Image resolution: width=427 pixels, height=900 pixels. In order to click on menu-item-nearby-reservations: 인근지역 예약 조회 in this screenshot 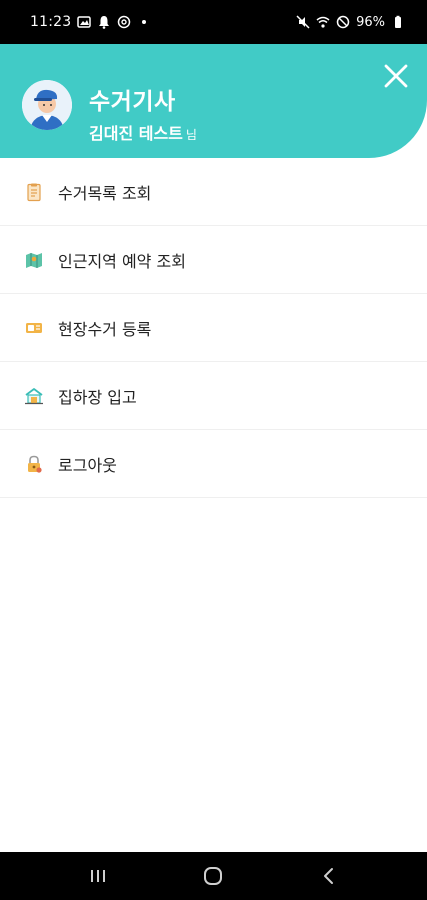, I will do `click(213, 260)`.